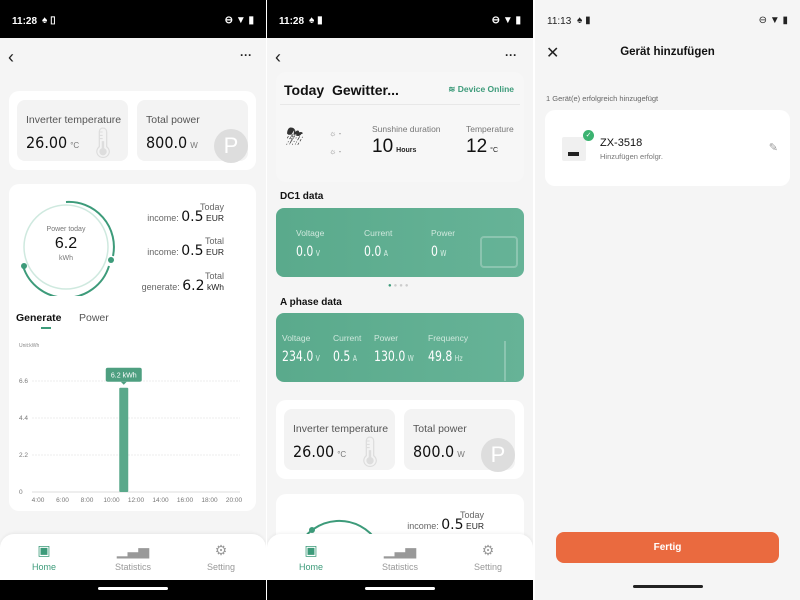 The width and height of the screenshot is (800, 600). What do you see at coordinates (182, 282) in the screenshot?
I see `total-generate: Total generate: 6.2 kWh` at bounding box center [182, 282].